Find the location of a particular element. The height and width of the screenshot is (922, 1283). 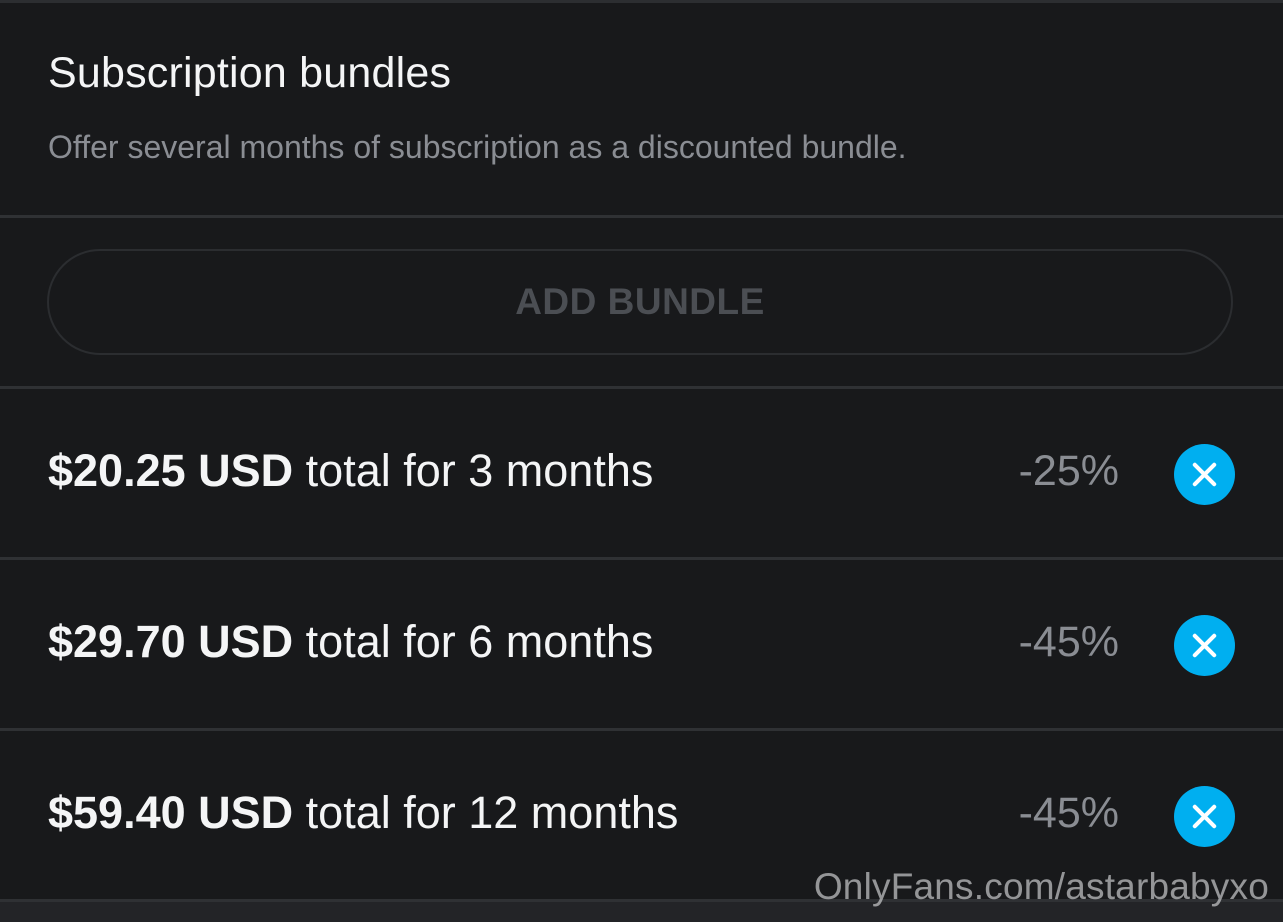

bundle-price: $29.70 USD is located at coordinates (171, 641).